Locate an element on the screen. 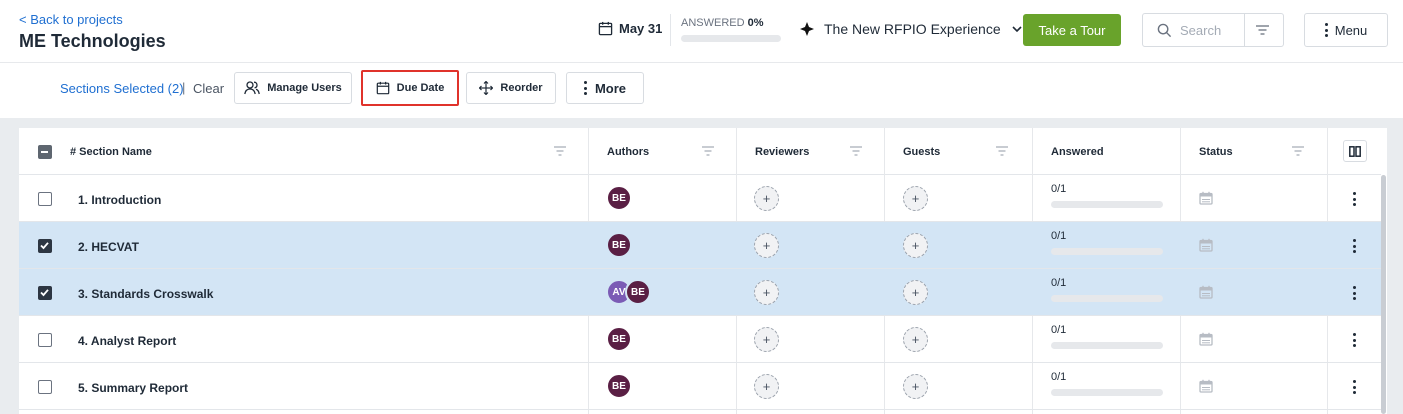  reorder-button: Reorder is located at coordinates (511, 88).